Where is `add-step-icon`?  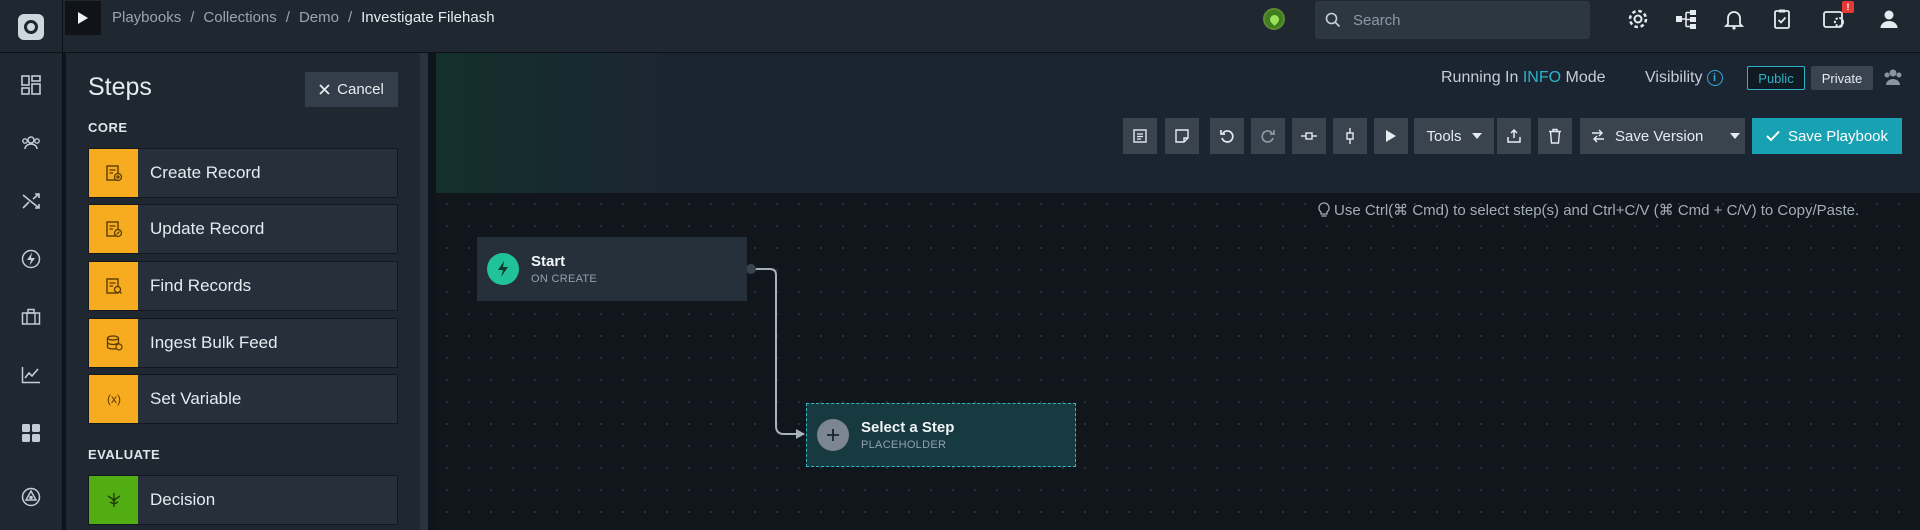 add-step-icon is located at coordinates (833, 435).